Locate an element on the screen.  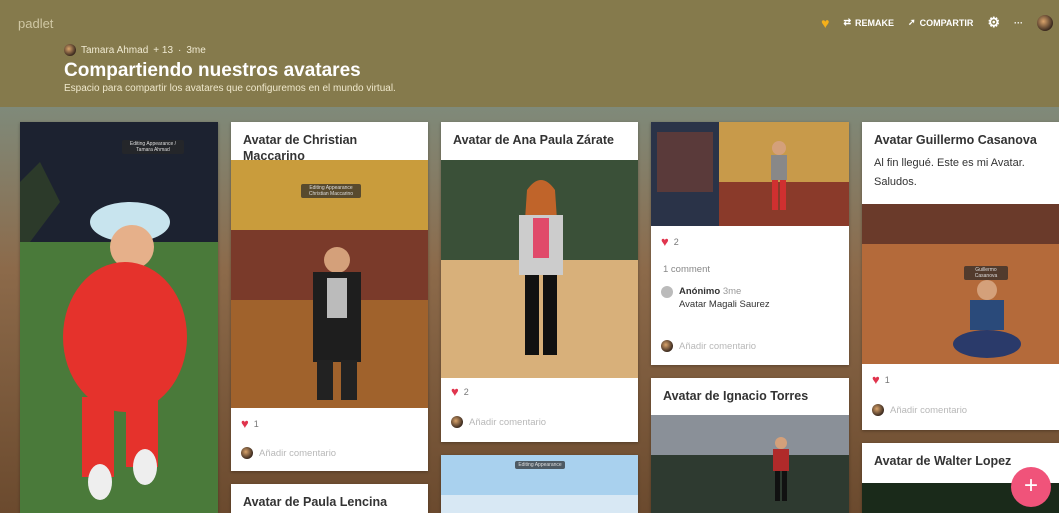
comment-count: 1 comment is located at coordinates (686, 269).